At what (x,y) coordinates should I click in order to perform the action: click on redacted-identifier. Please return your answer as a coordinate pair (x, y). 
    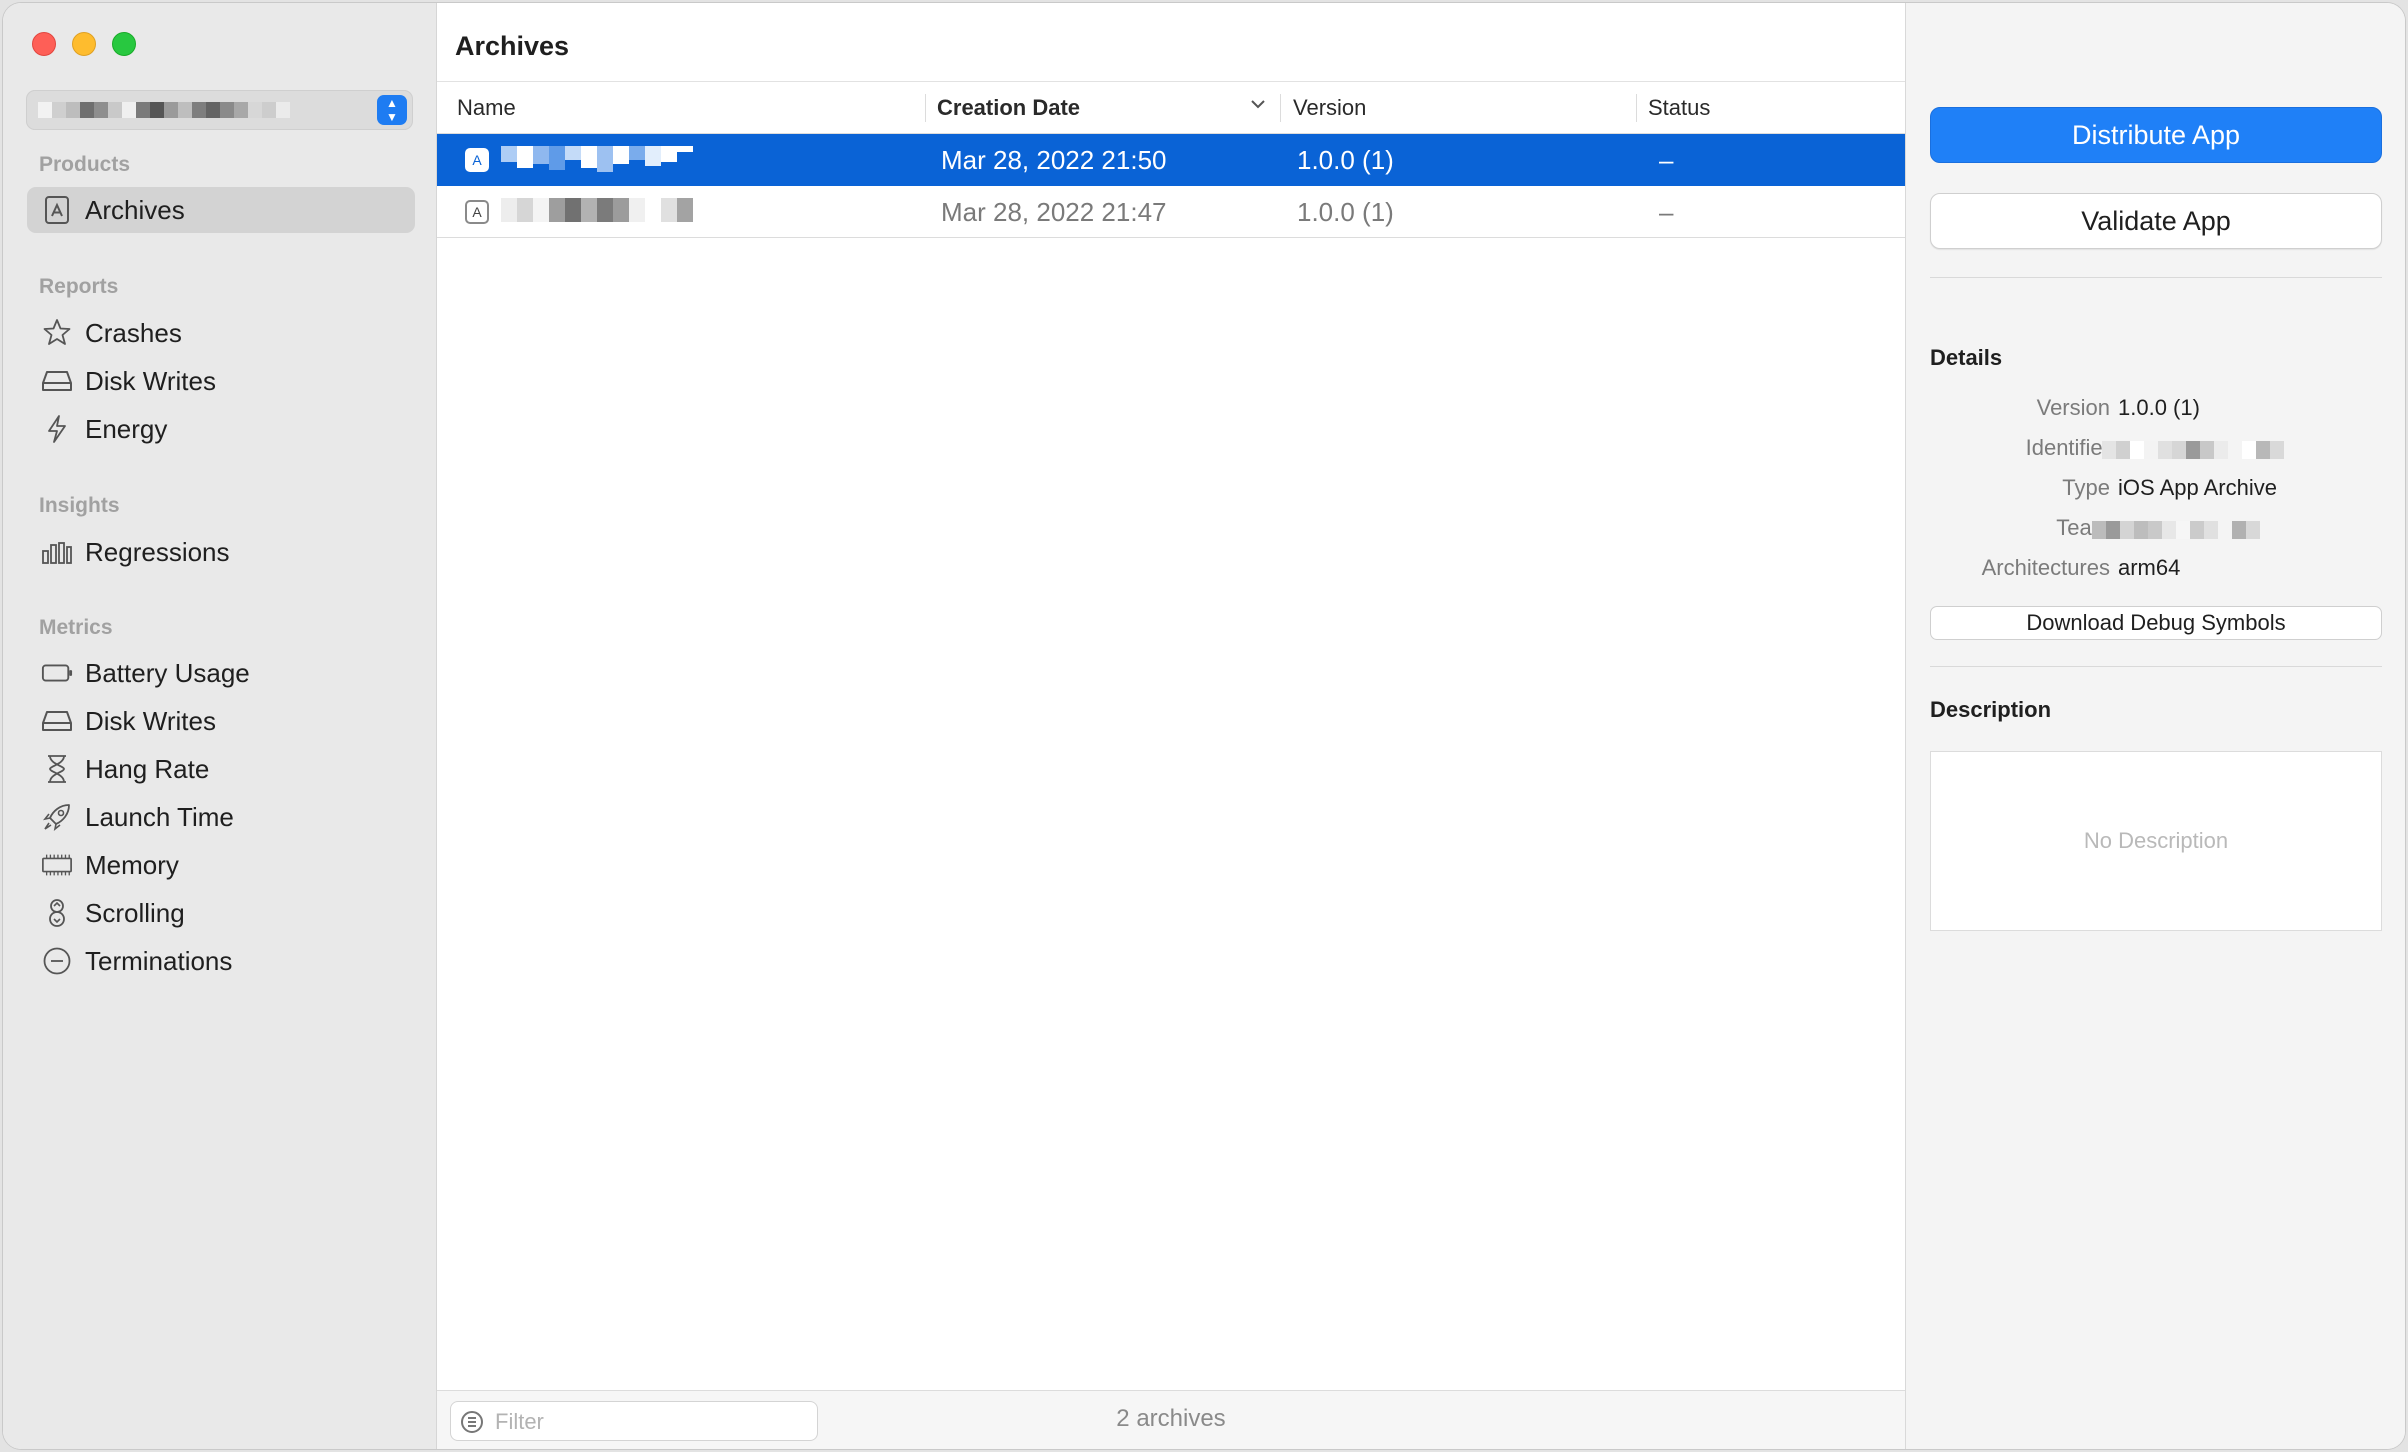
    Looking at the image, I should click on (2193, 450).